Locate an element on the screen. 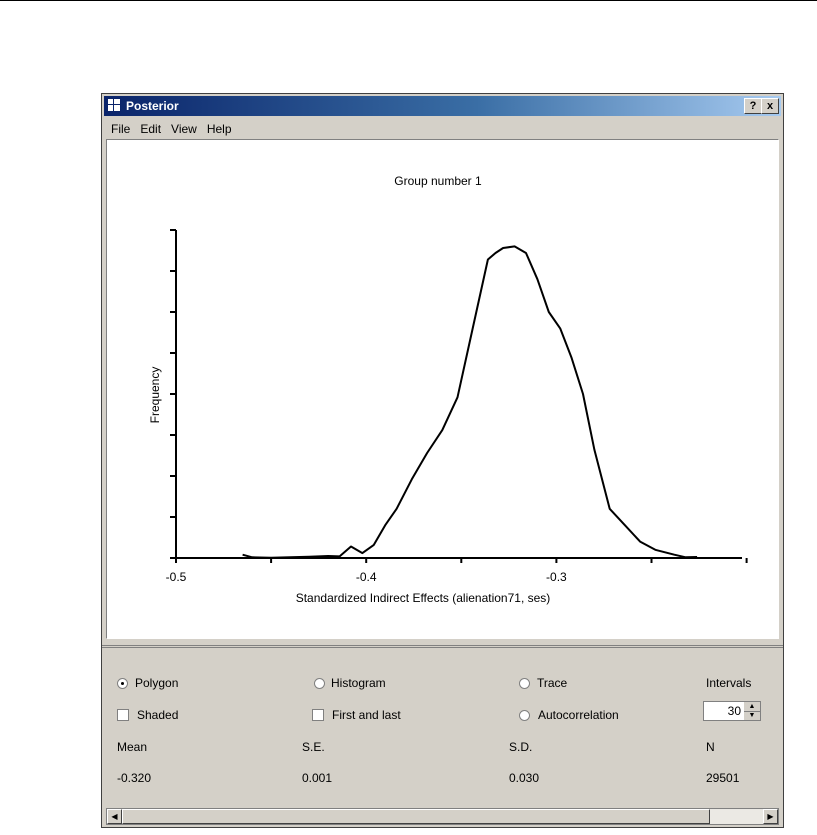 This screenshot has width=817, height=835. menu-help: Help is located at coordinates (219, 129).